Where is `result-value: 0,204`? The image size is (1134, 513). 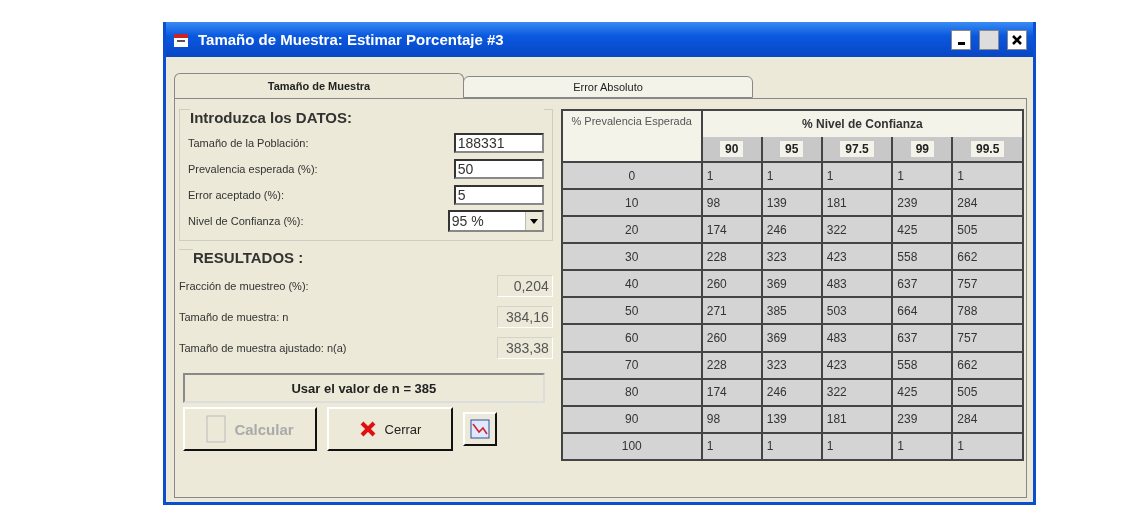 result-value: 0,204 is located at coordinates (524, 285).